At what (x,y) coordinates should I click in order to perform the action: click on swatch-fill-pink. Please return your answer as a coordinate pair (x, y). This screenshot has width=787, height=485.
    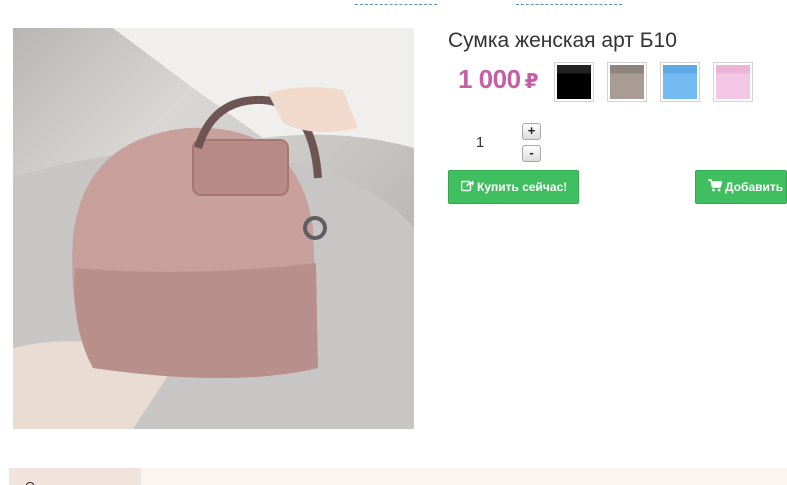
    Looking at the image, I should click on (733, 82).